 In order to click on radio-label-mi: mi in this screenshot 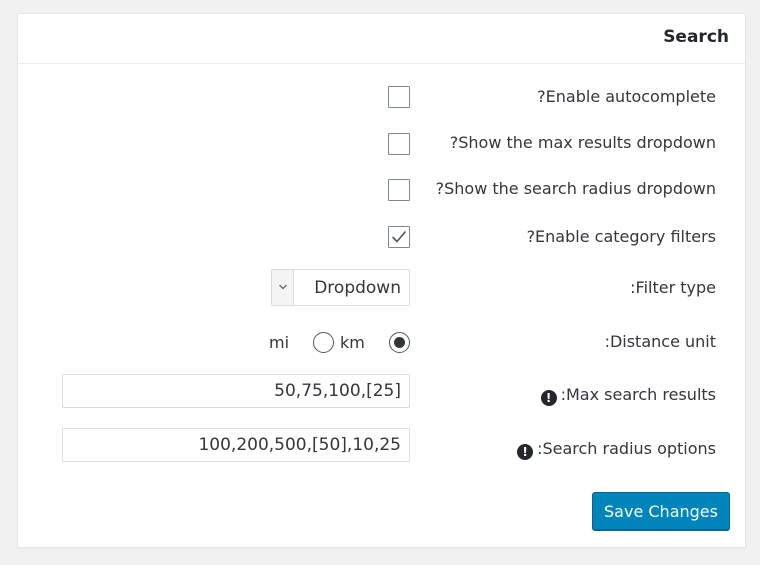, I will do `click(279, 342)`.